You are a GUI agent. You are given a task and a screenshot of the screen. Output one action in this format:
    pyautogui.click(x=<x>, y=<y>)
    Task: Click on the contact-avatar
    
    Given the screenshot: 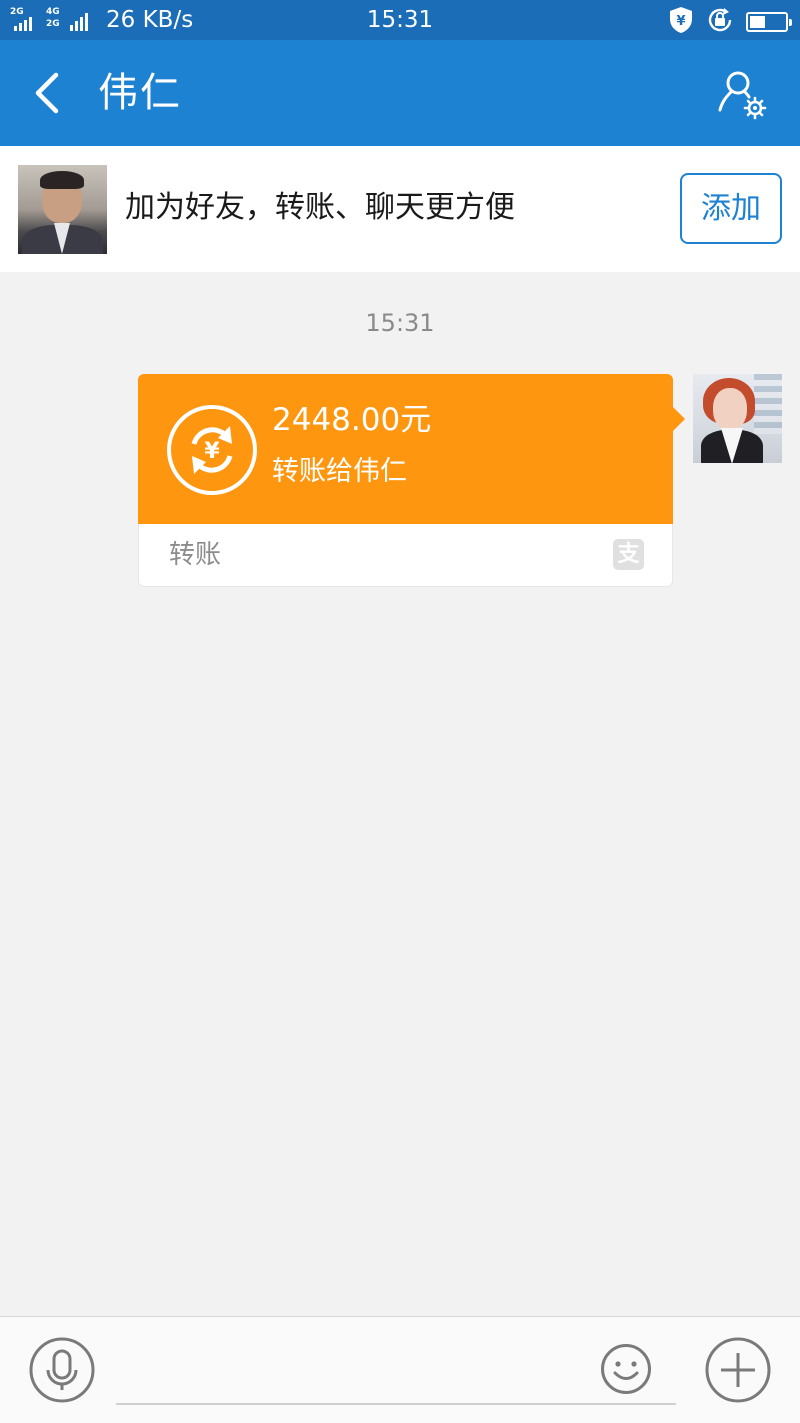 What is the action you would take?
    pyautogui.click(x=62, y=209)
    